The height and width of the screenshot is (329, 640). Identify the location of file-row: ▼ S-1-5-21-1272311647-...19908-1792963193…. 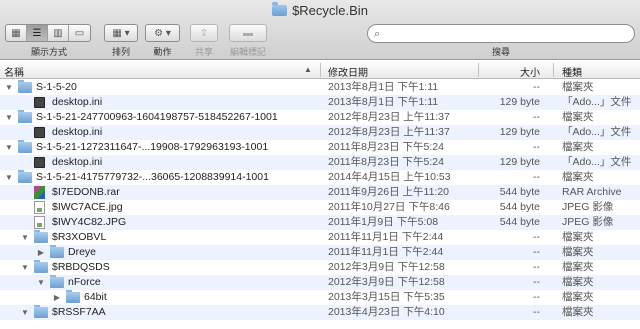
(320, 147).